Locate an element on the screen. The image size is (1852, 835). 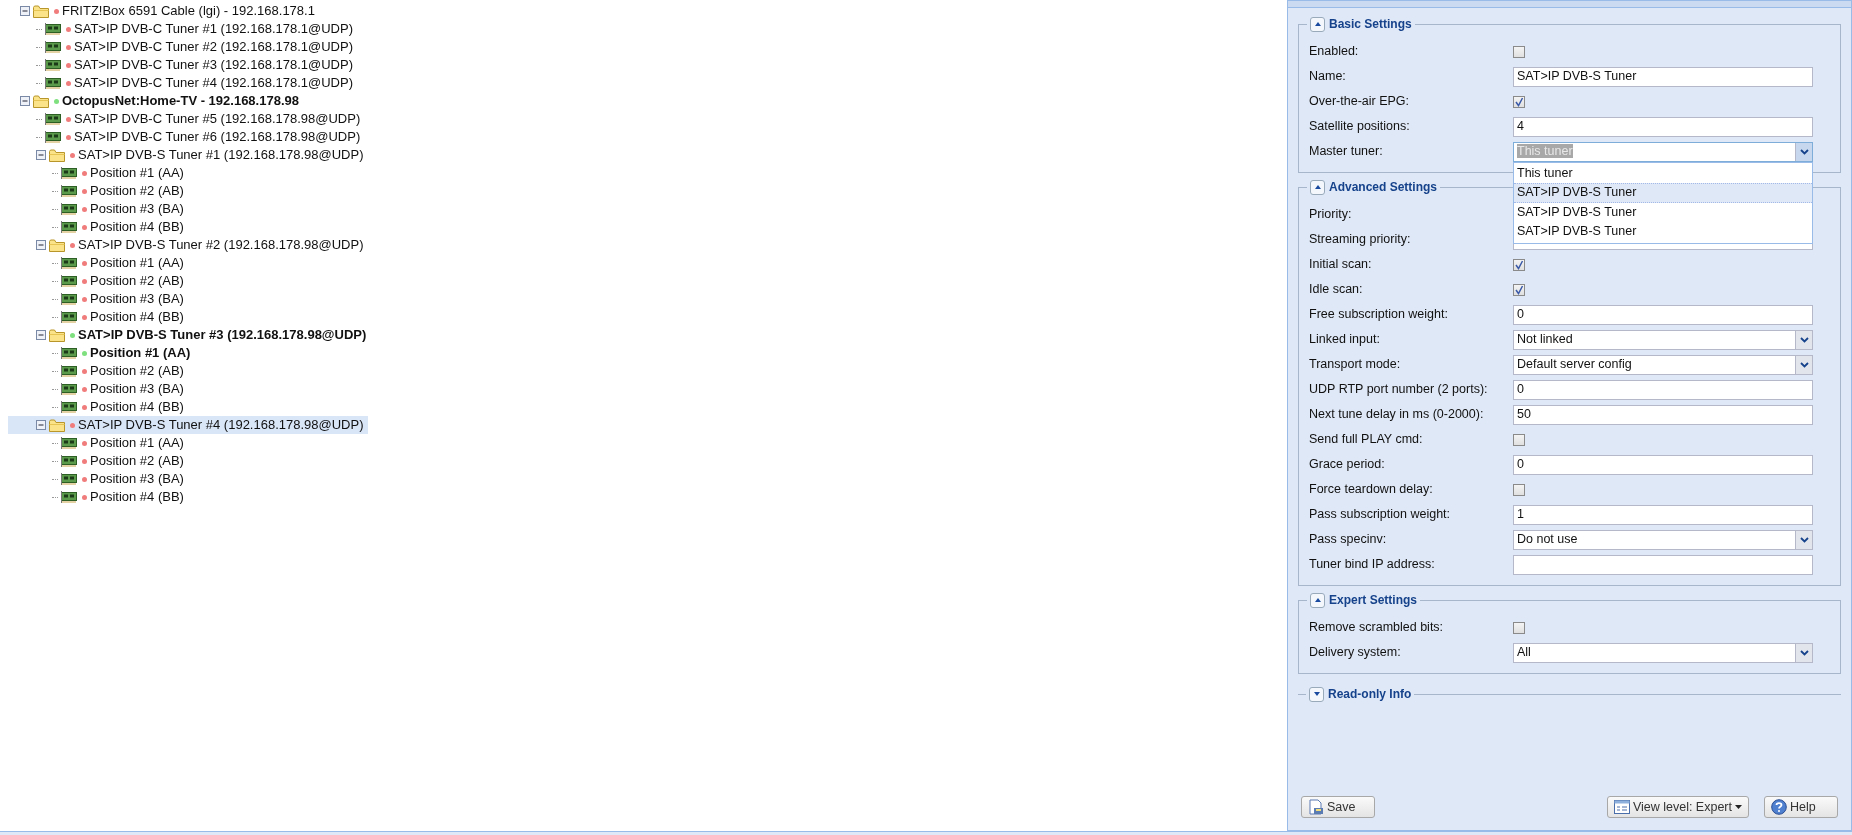
expand-button is located at coordinates (1316, 694).